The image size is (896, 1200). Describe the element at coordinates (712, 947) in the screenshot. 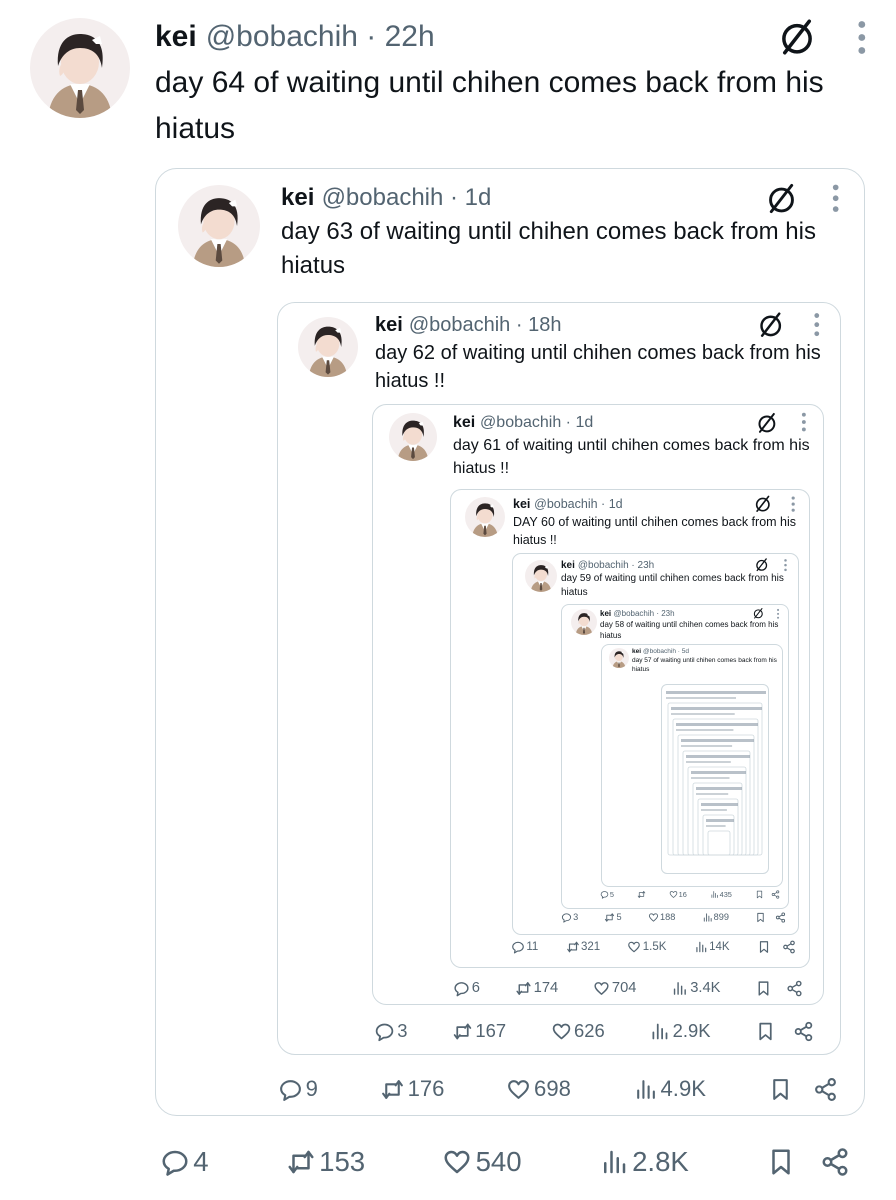

I see `views-button: 14K` at that location.